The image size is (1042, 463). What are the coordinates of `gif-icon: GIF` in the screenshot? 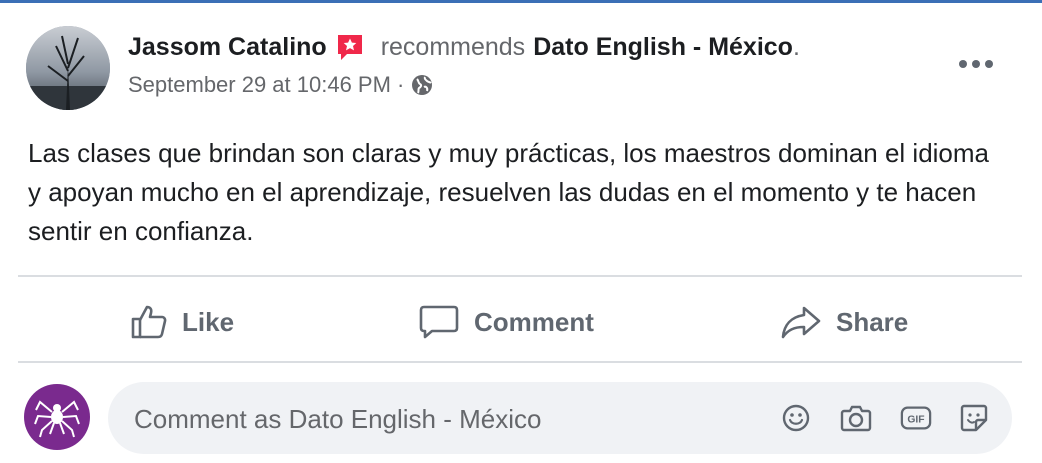 It's located at (916, 418).